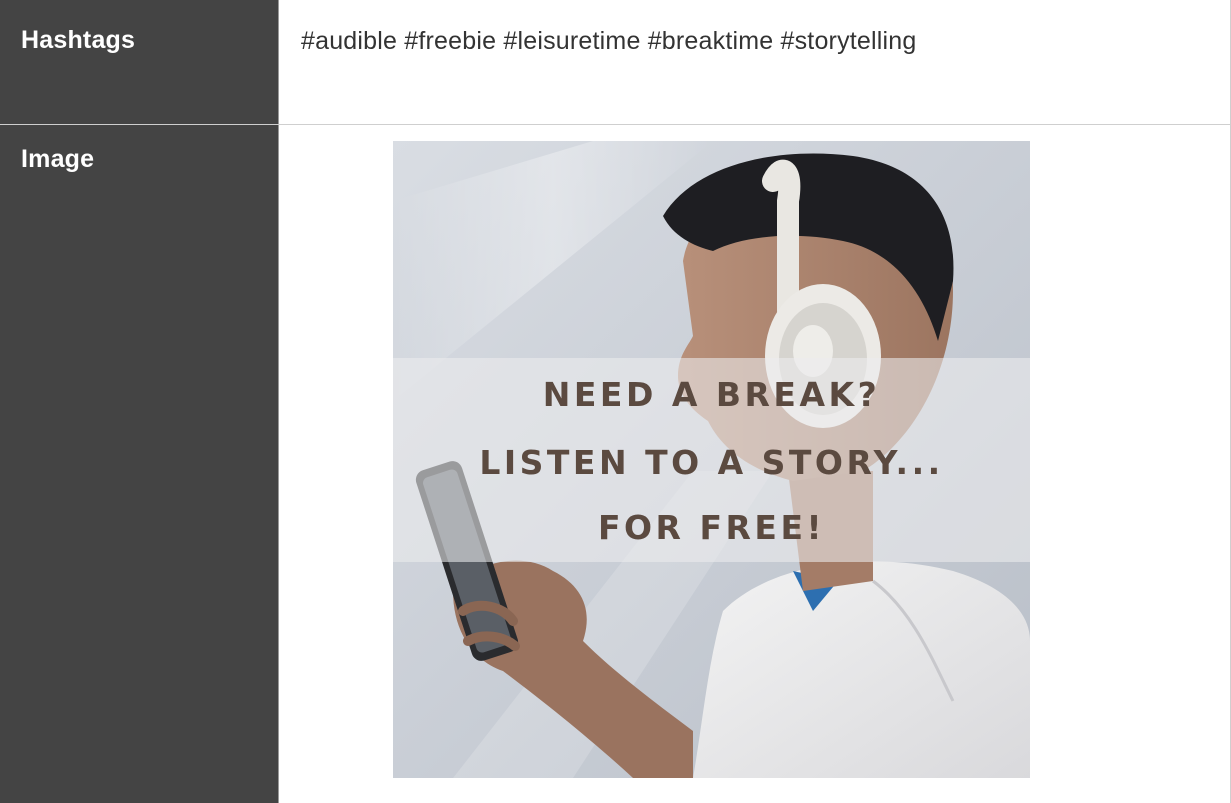 This screenshot has width=1231, height=803. Describe the element at coordinates (711, 527) in the screenshot. I see `headline-line-3: FOR FREE!` at that location.